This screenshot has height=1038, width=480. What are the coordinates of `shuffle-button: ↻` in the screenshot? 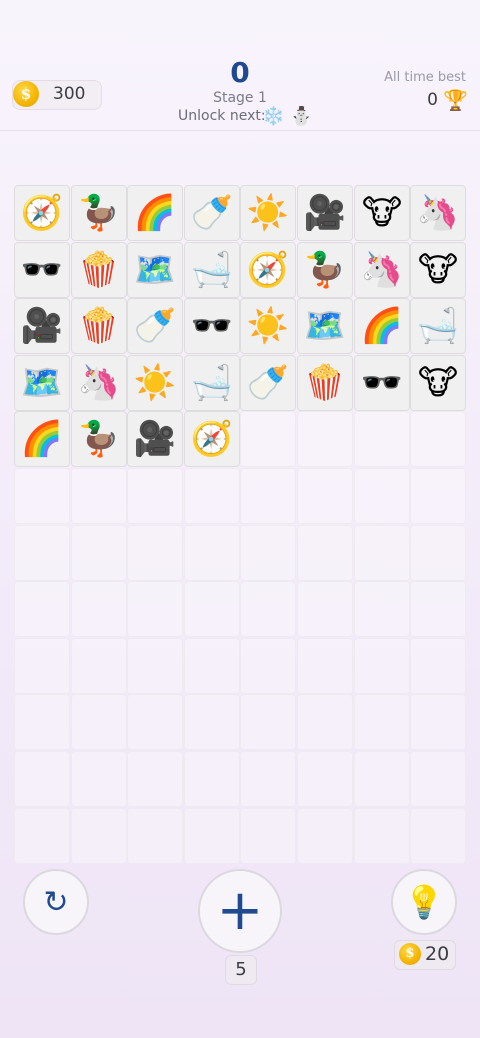 It's located at (56, 902).